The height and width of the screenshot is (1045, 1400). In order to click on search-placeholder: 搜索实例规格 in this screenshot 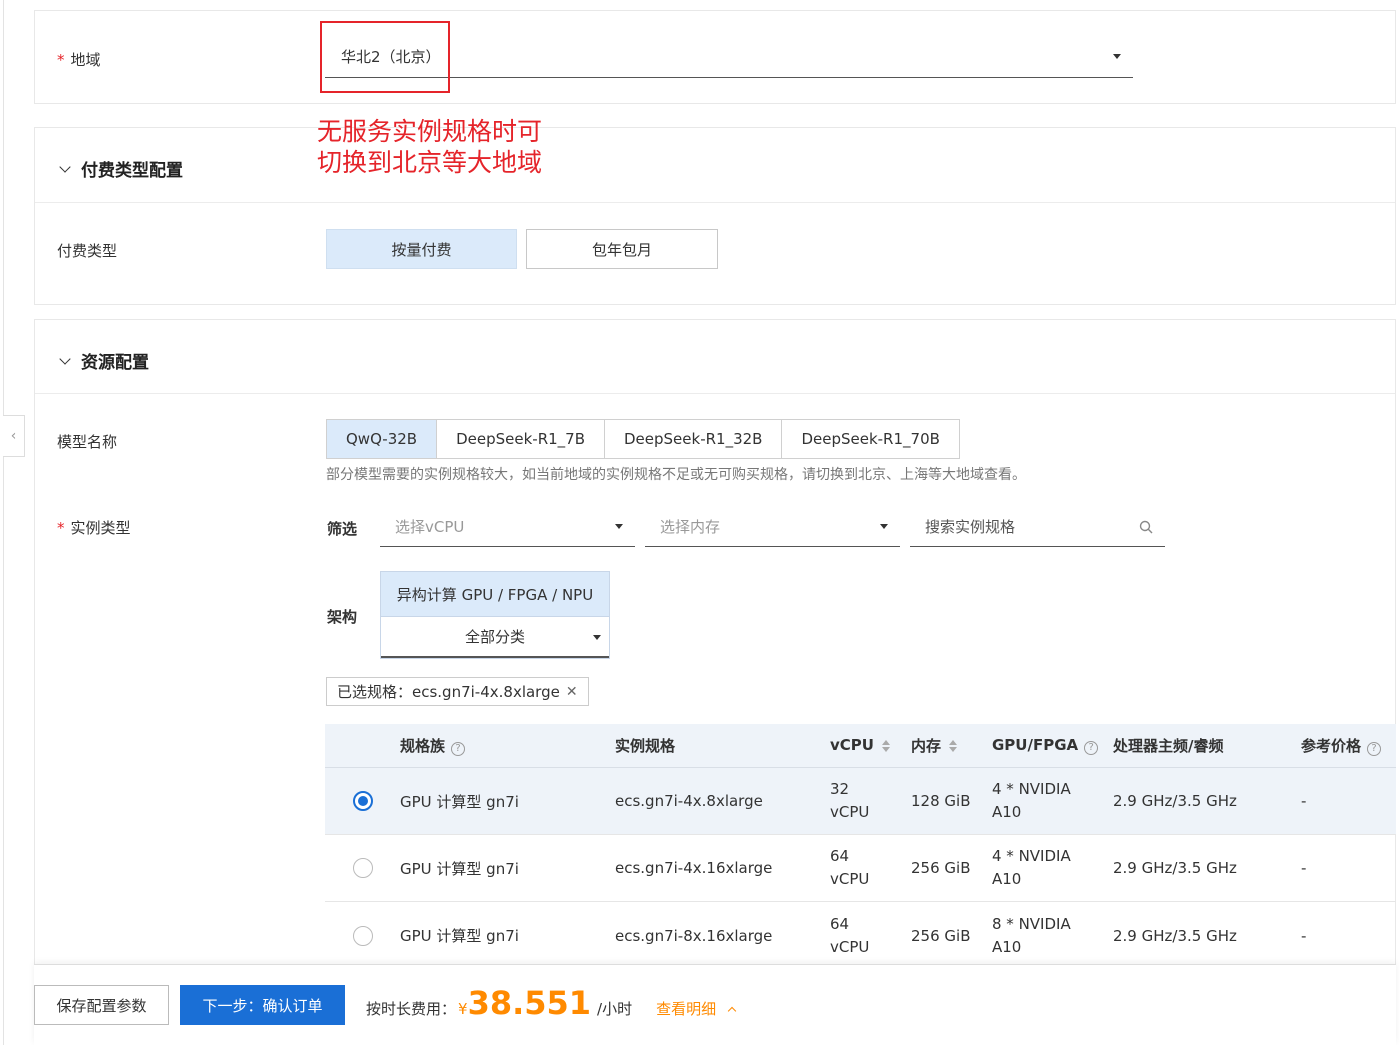, I will do `click(970, 527)`.